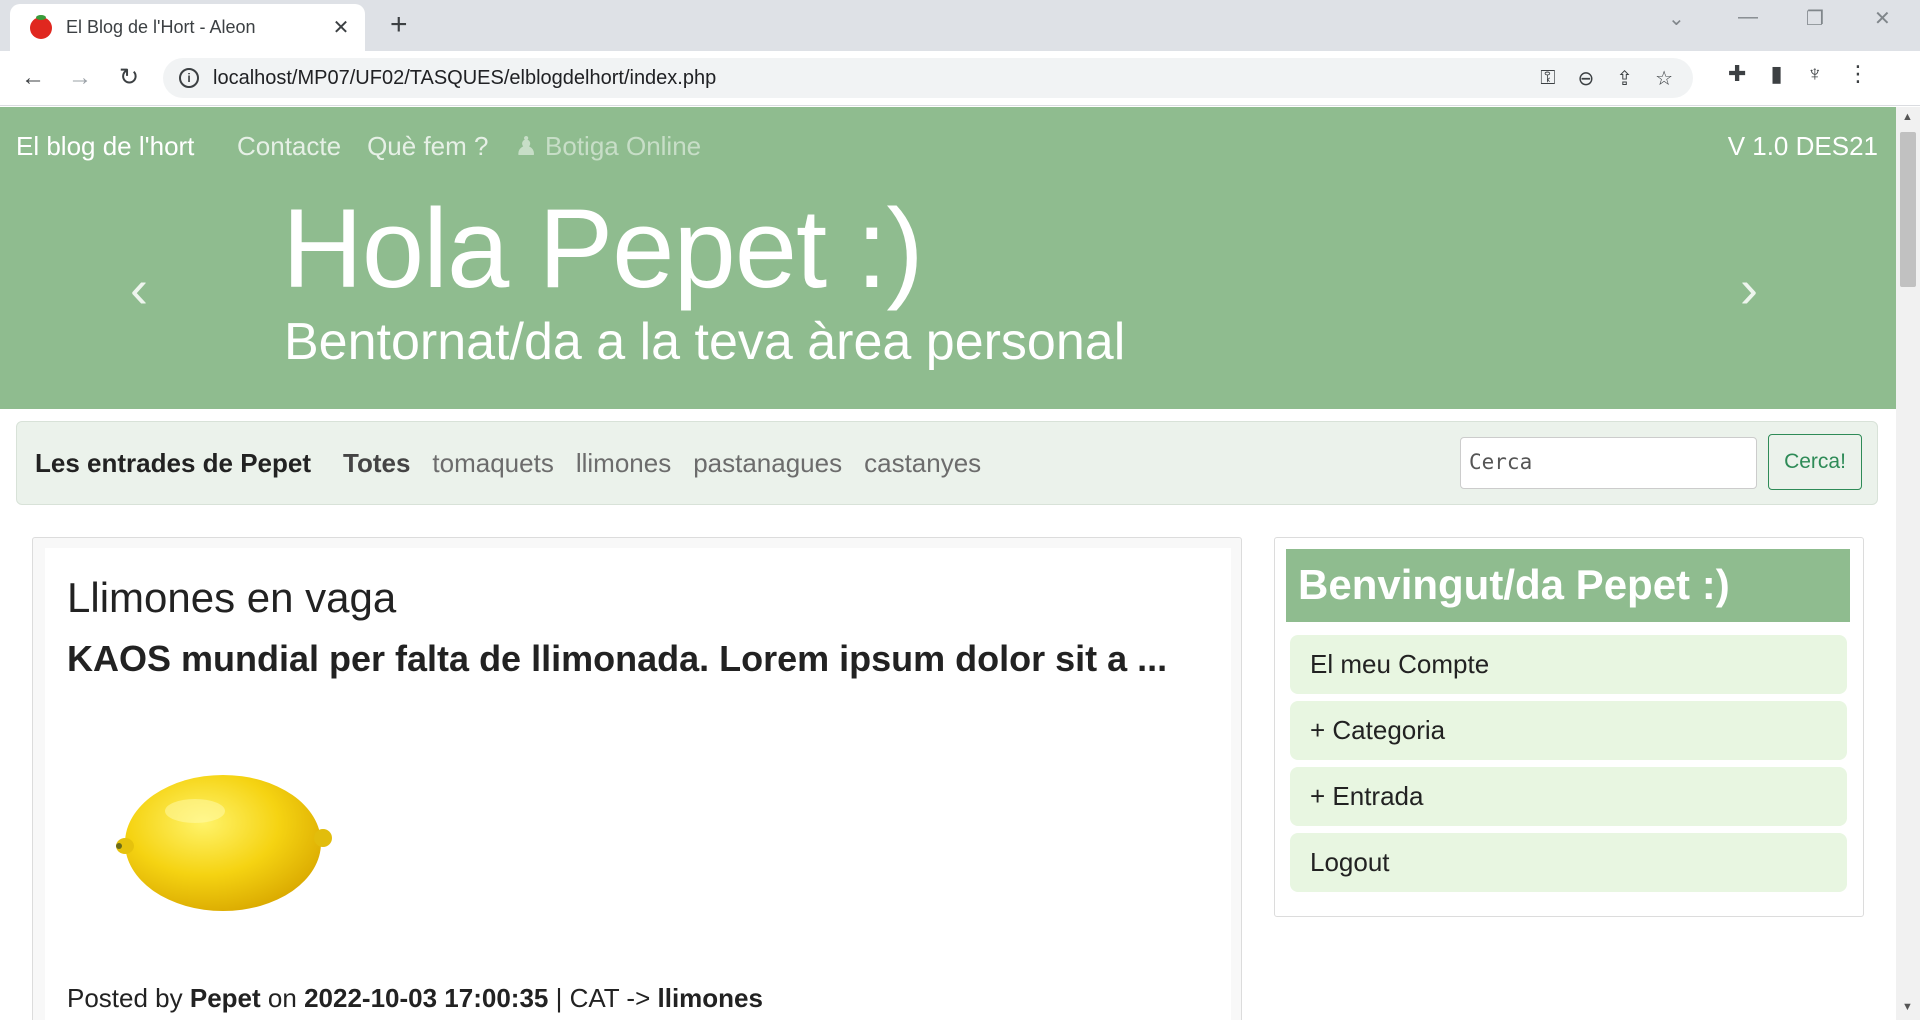 The image size is (1920, 1020). What do you see at coordinates (173, 463) in the screenshot?
I see `entries-heading: Les entrades de Pepet` at bounding box center [173, 463].